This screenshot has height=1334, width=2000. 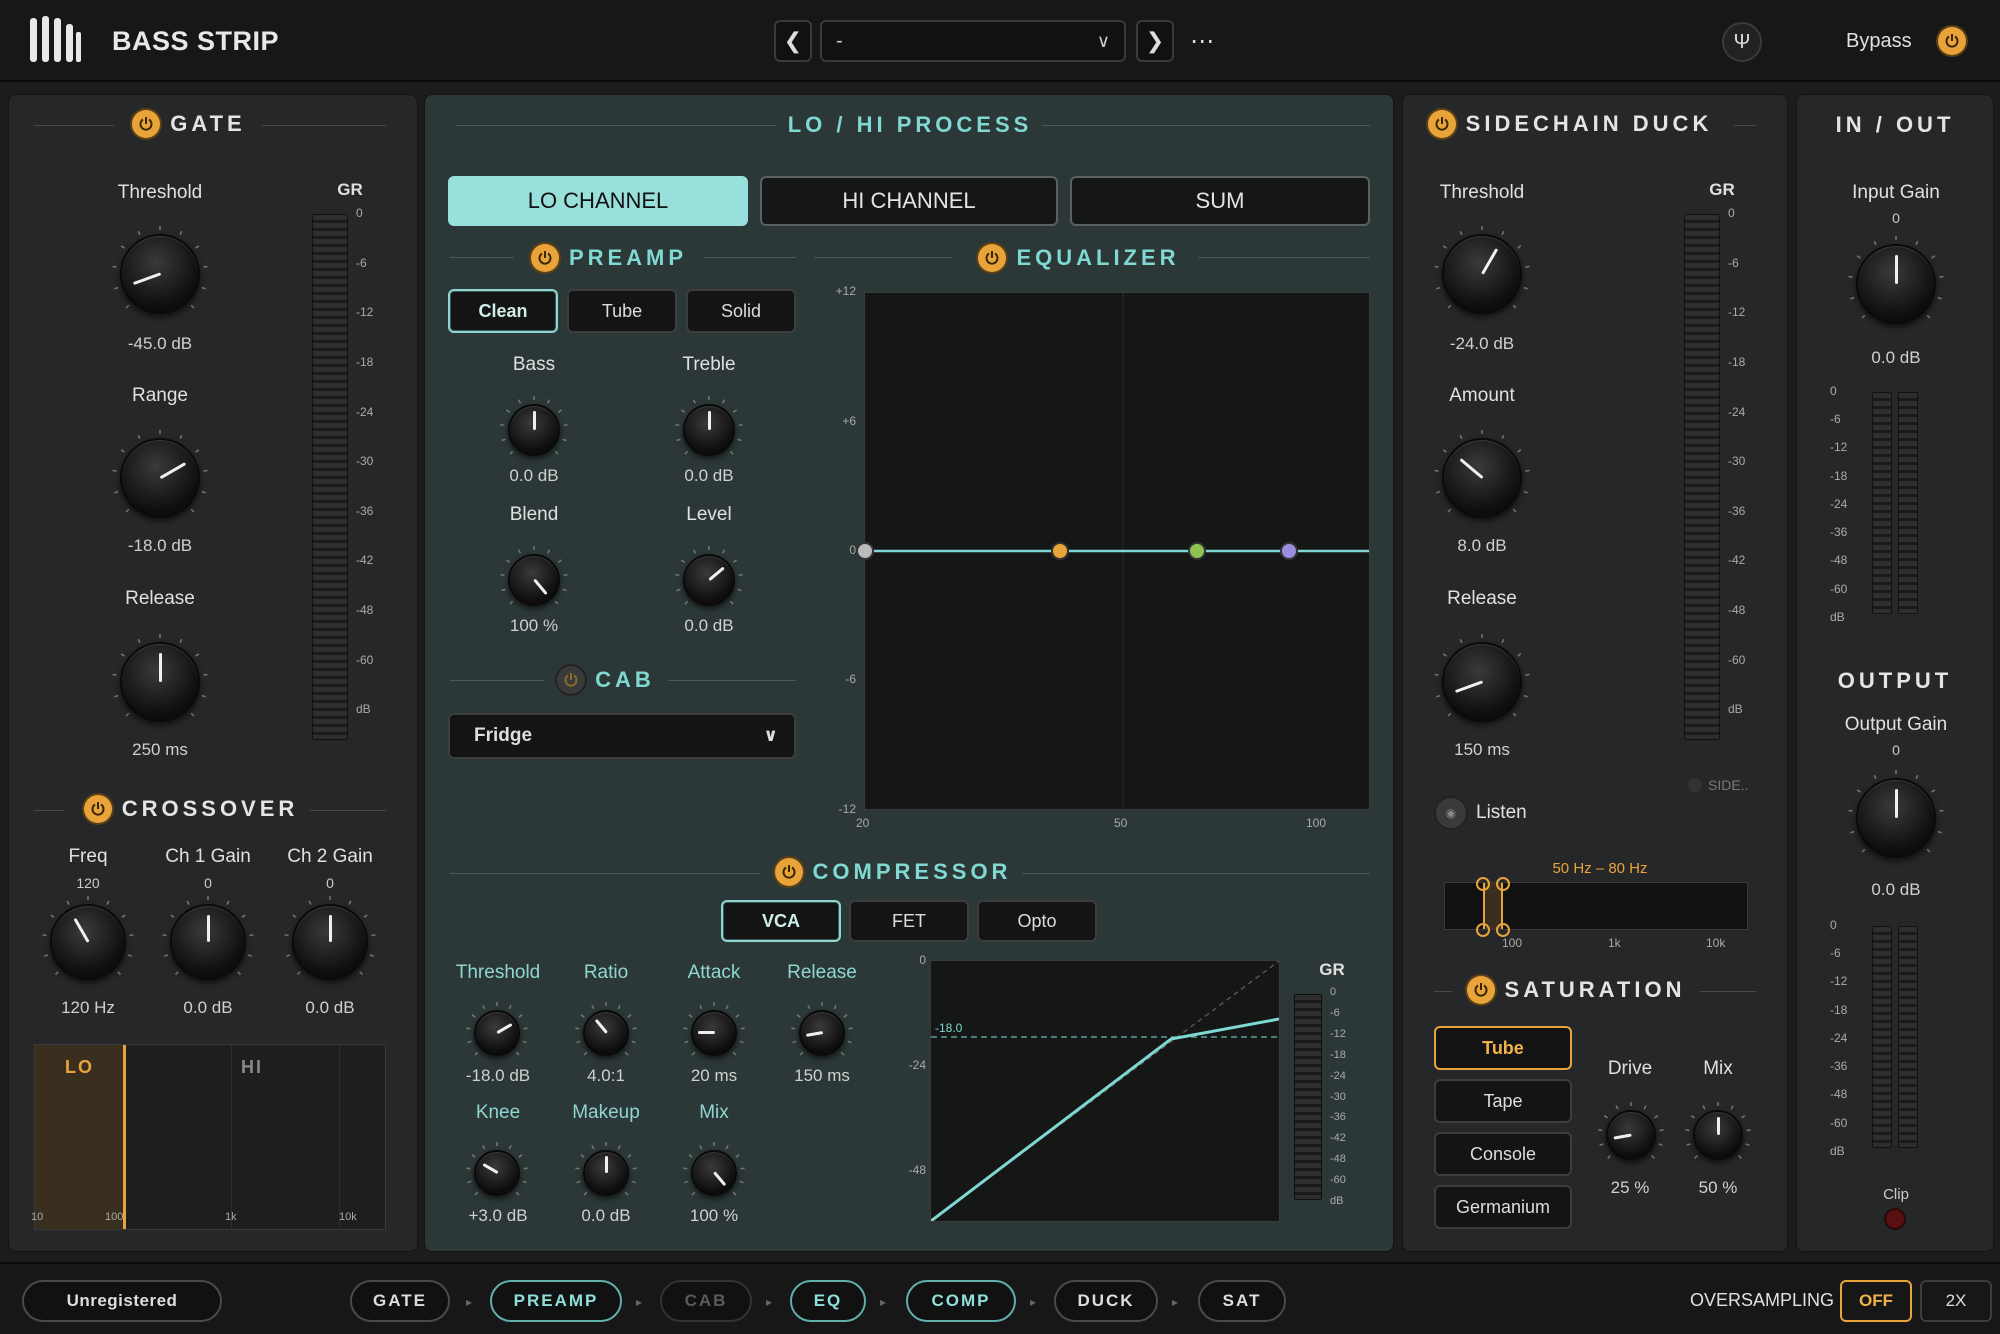 I want to click on eq-band-3-handle, so click(x=1289, y=551).